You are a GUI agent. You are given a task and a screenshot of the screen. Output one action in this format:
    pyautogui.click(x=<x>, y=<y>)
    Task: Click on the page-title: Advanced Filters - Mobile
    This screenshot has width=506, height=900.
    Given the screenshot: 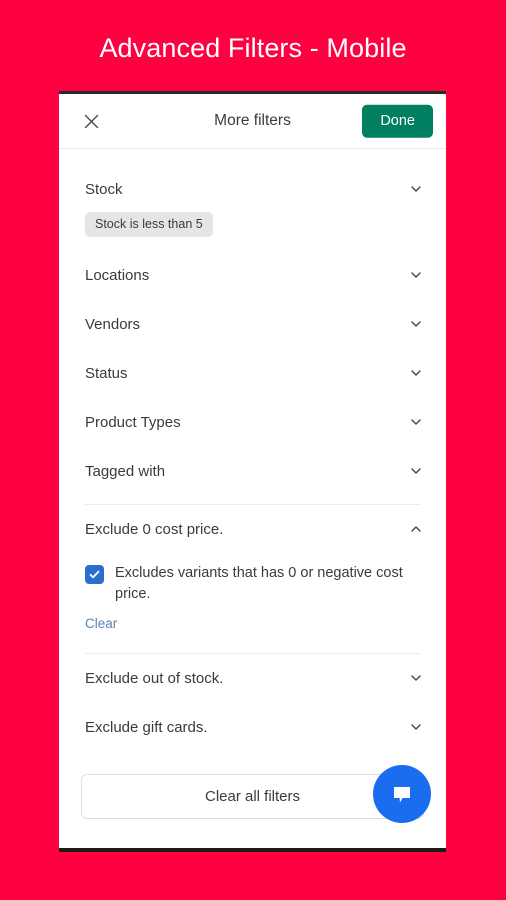 What is the action you would take?
    pyautogui.click(x=253, y=48)
    